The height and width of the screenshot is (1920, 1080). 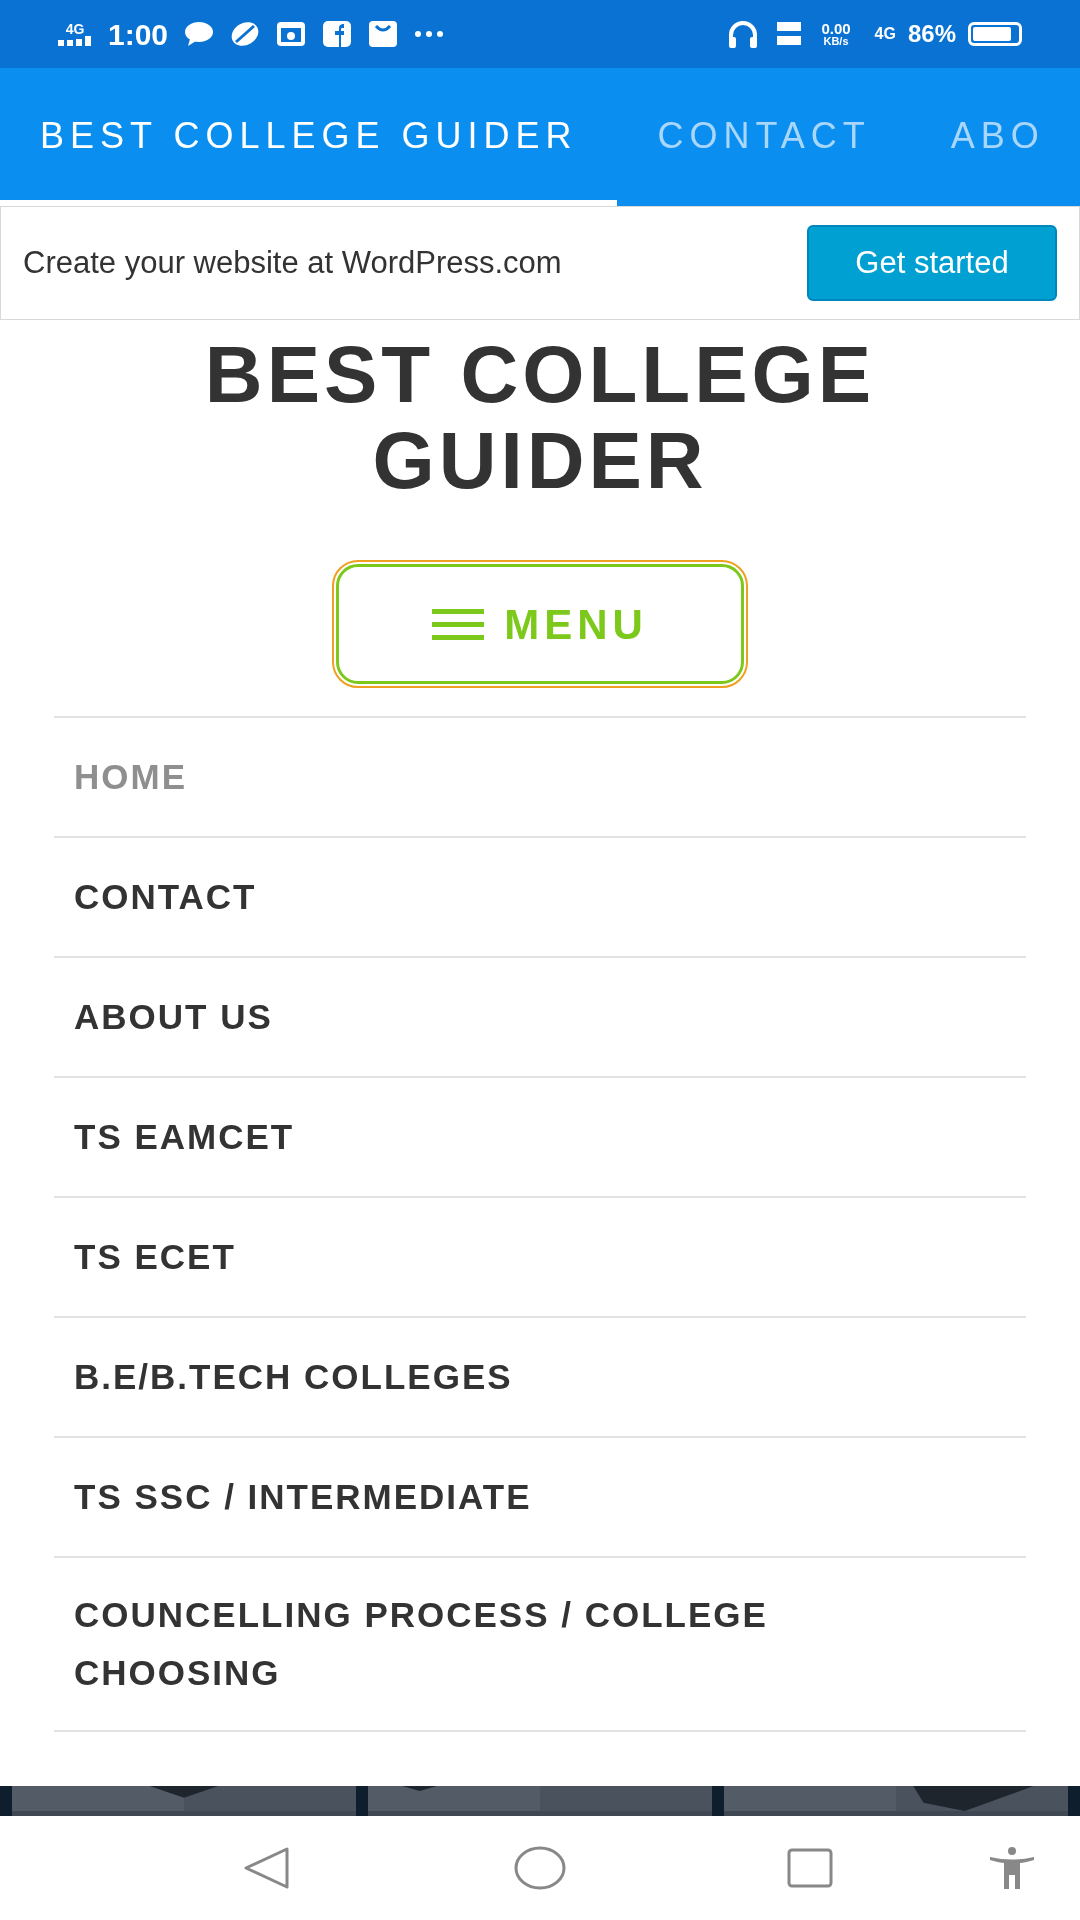 What do you see at coordinates (383, 34) in the screenshot?
I see `bag-icon` at bounding box center [383, 34].